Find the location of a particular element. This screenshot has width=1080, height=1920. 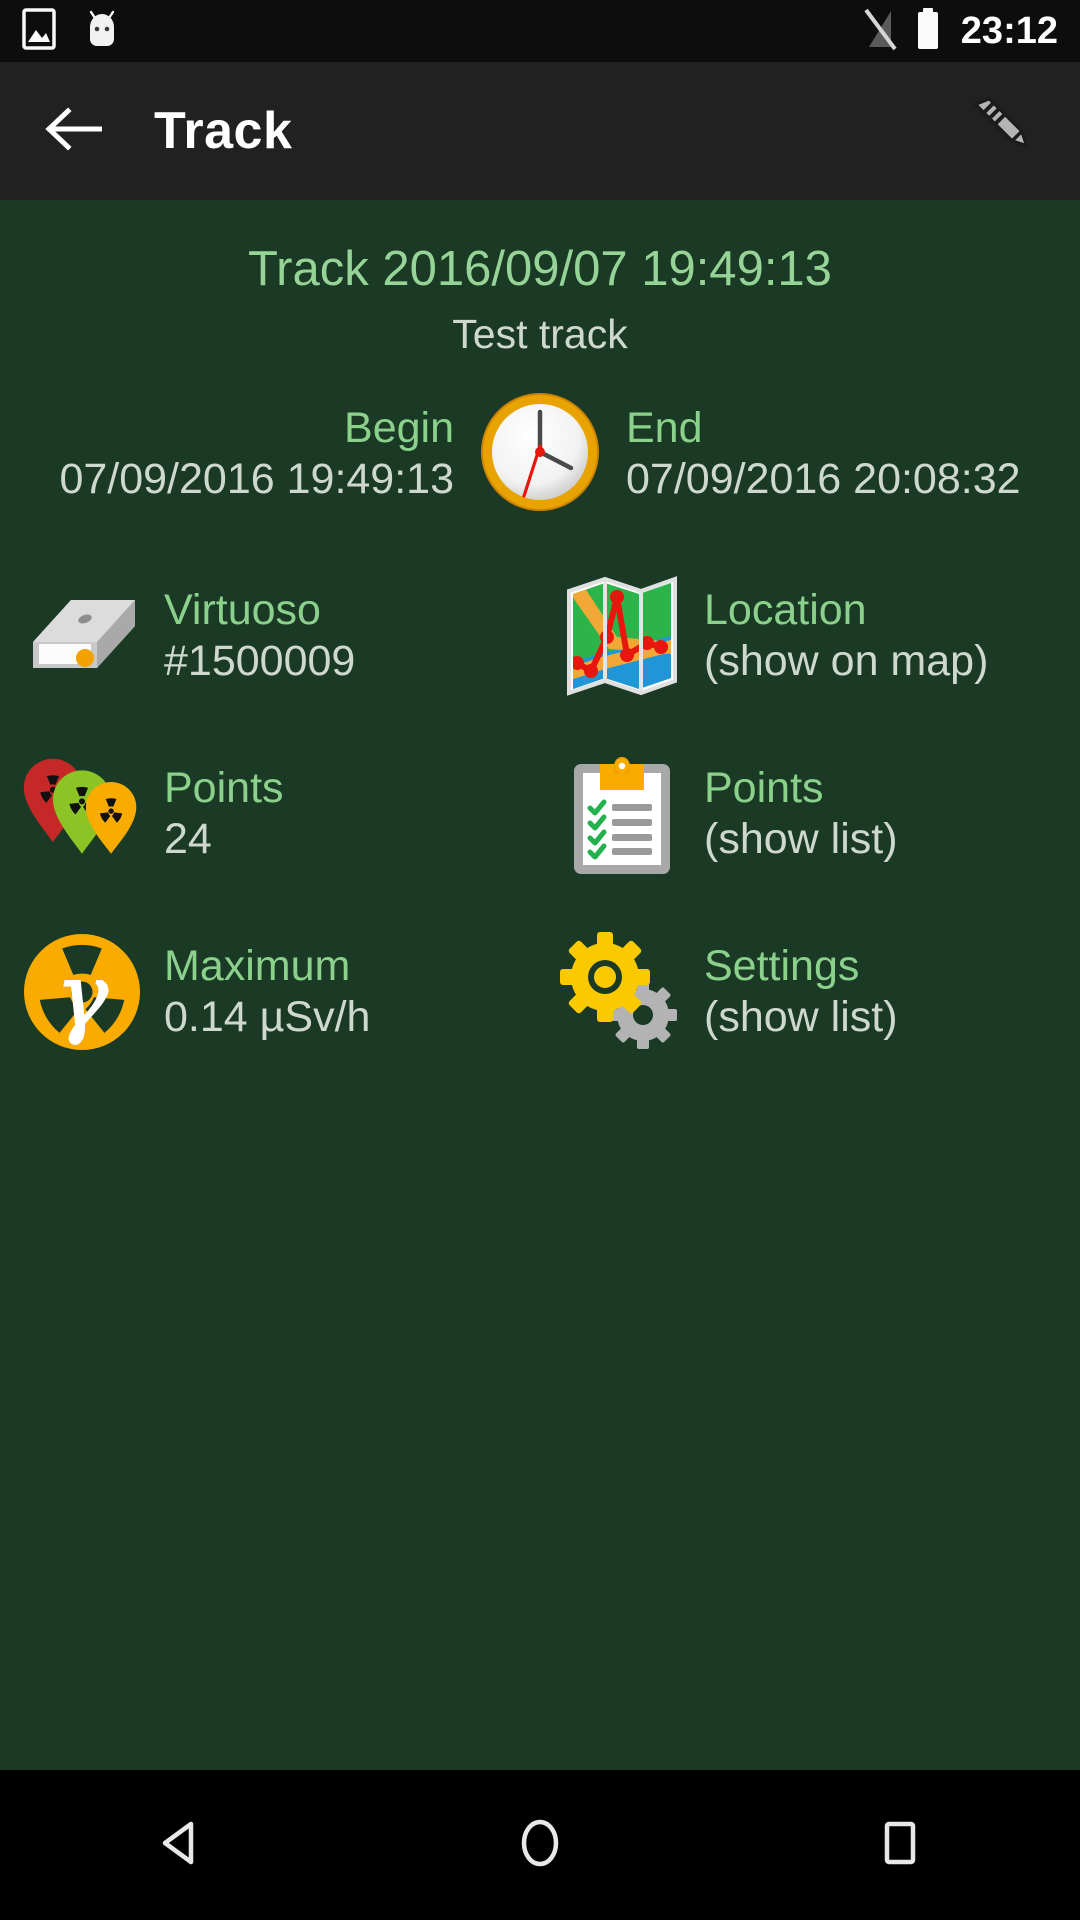

clipboard-icon is located at coordinates (622, 814).